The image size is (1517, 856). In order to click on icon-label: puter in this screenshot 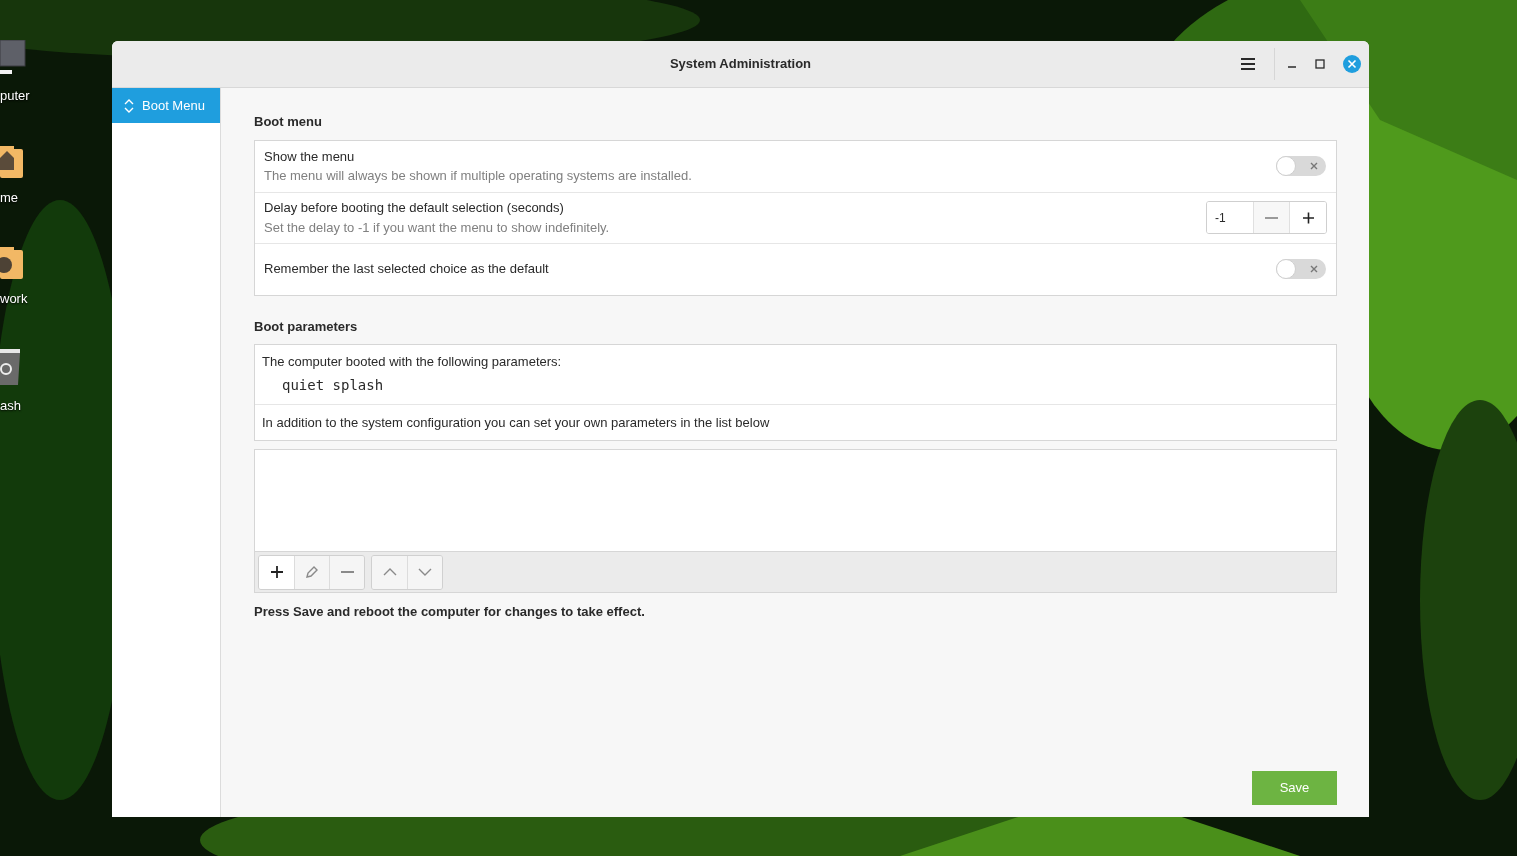, I will do `click(15, 96)`.